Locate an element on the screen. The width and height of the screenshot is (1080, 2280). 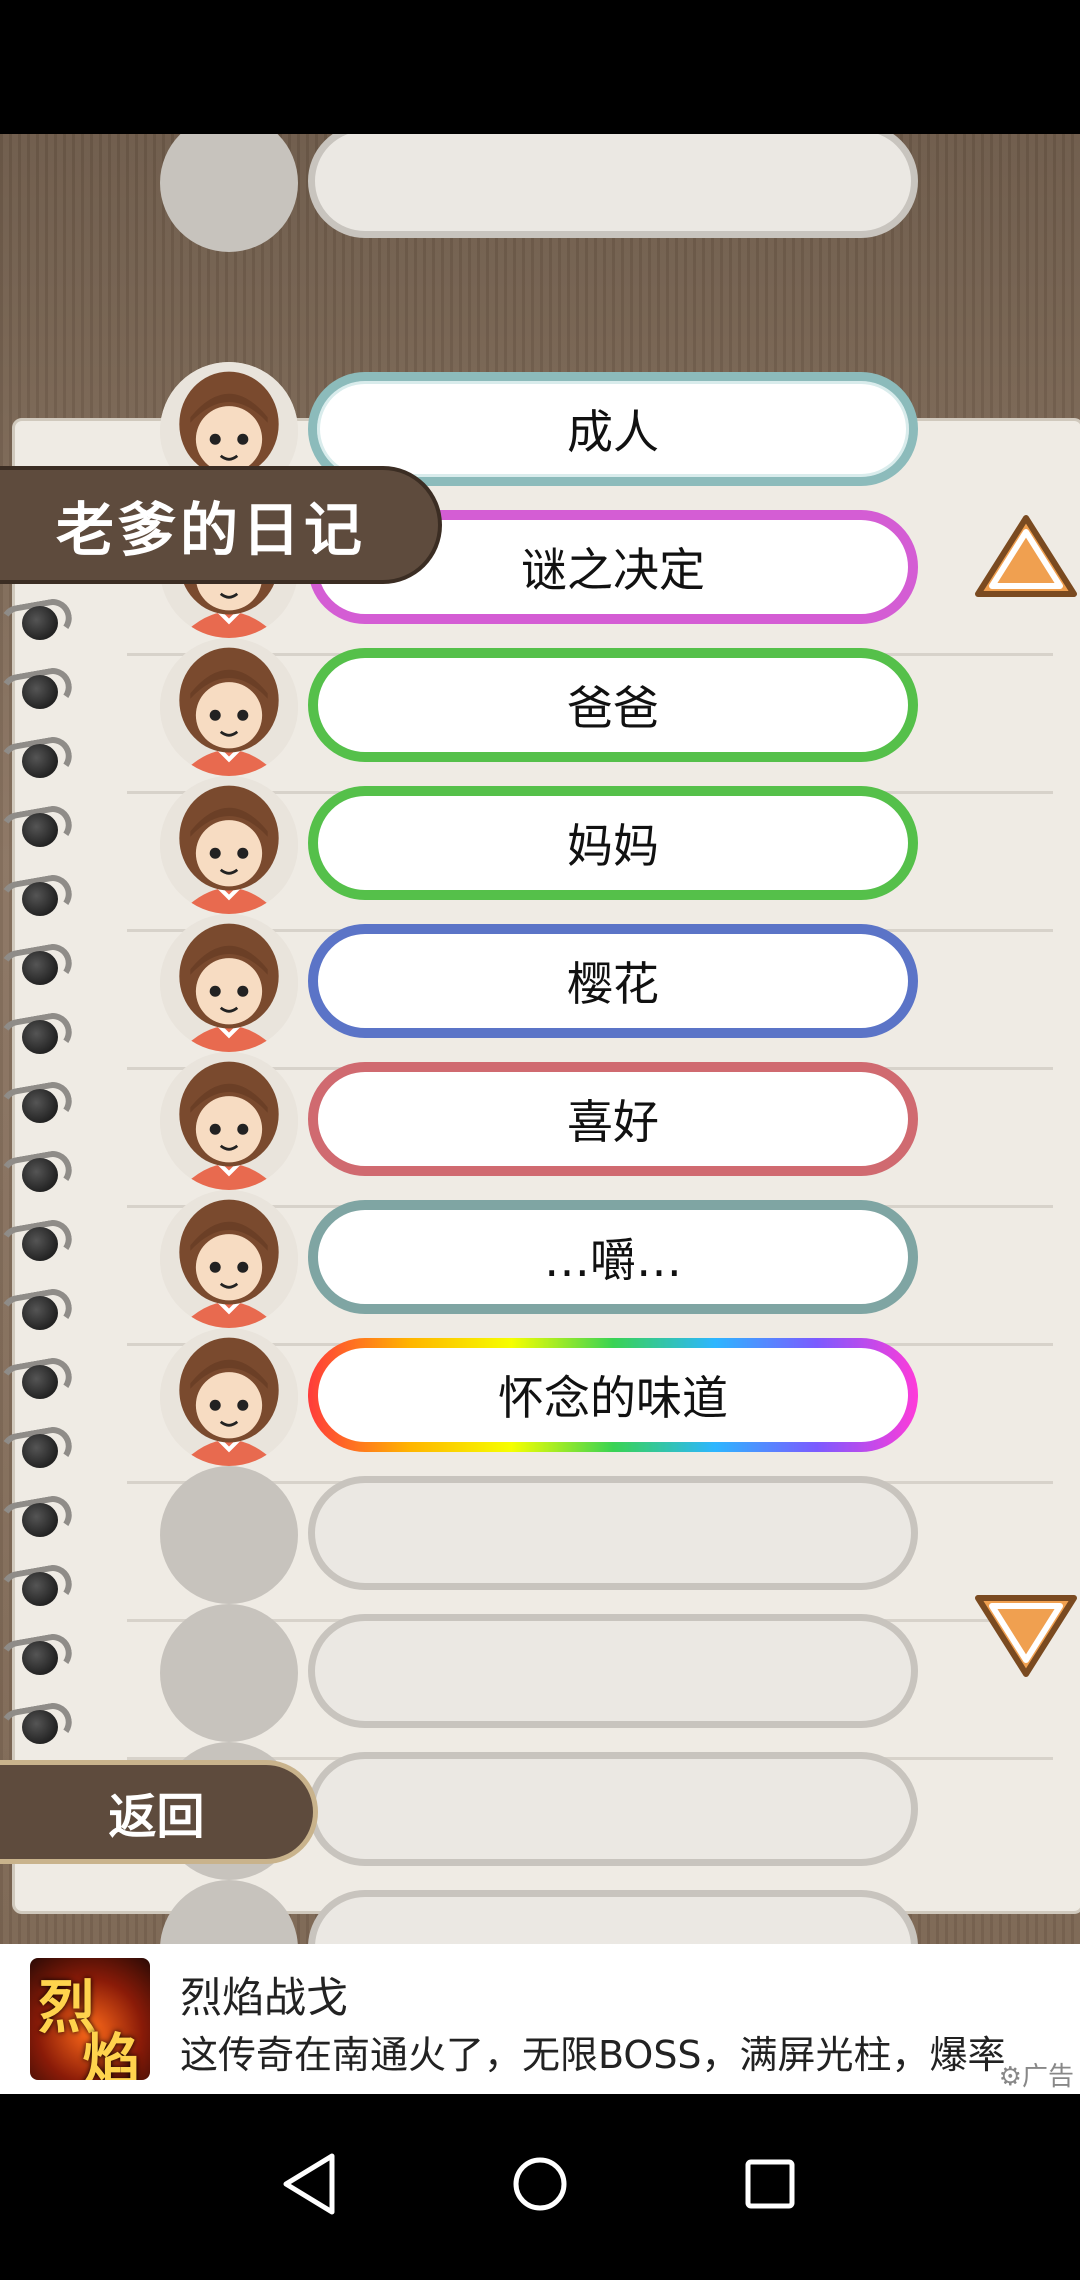
diary-entry-button: 喜好 is located at coordinates (613, 1119).